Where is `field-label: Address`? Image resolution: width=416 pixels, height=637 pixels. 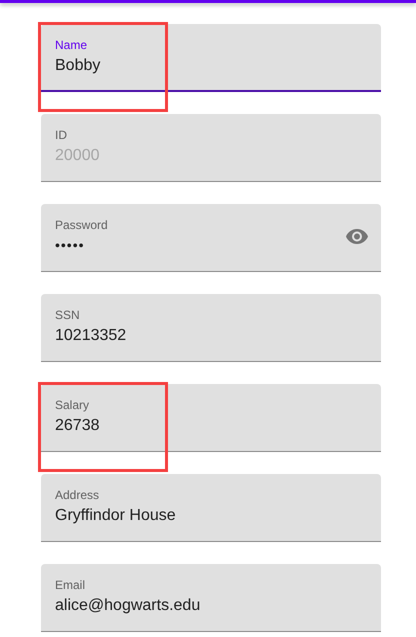 field-label: Address is located at coordinates (77, 495).